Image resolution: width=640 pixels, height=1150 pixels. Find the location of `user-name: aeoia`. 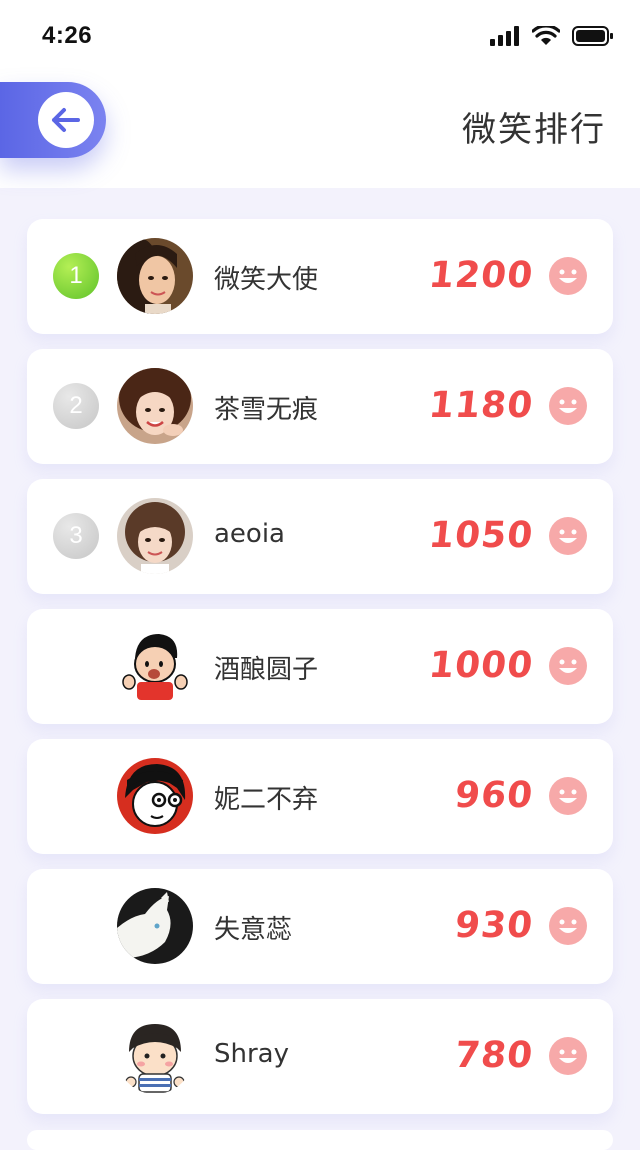

user-name: aeoia is located at coordinates (249, 534).